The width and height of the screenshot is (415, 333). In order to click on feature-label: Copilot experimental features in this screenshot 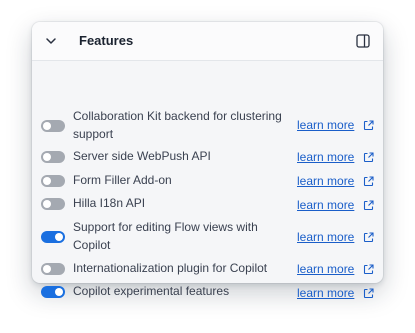, I will do `click(151, 291)`.